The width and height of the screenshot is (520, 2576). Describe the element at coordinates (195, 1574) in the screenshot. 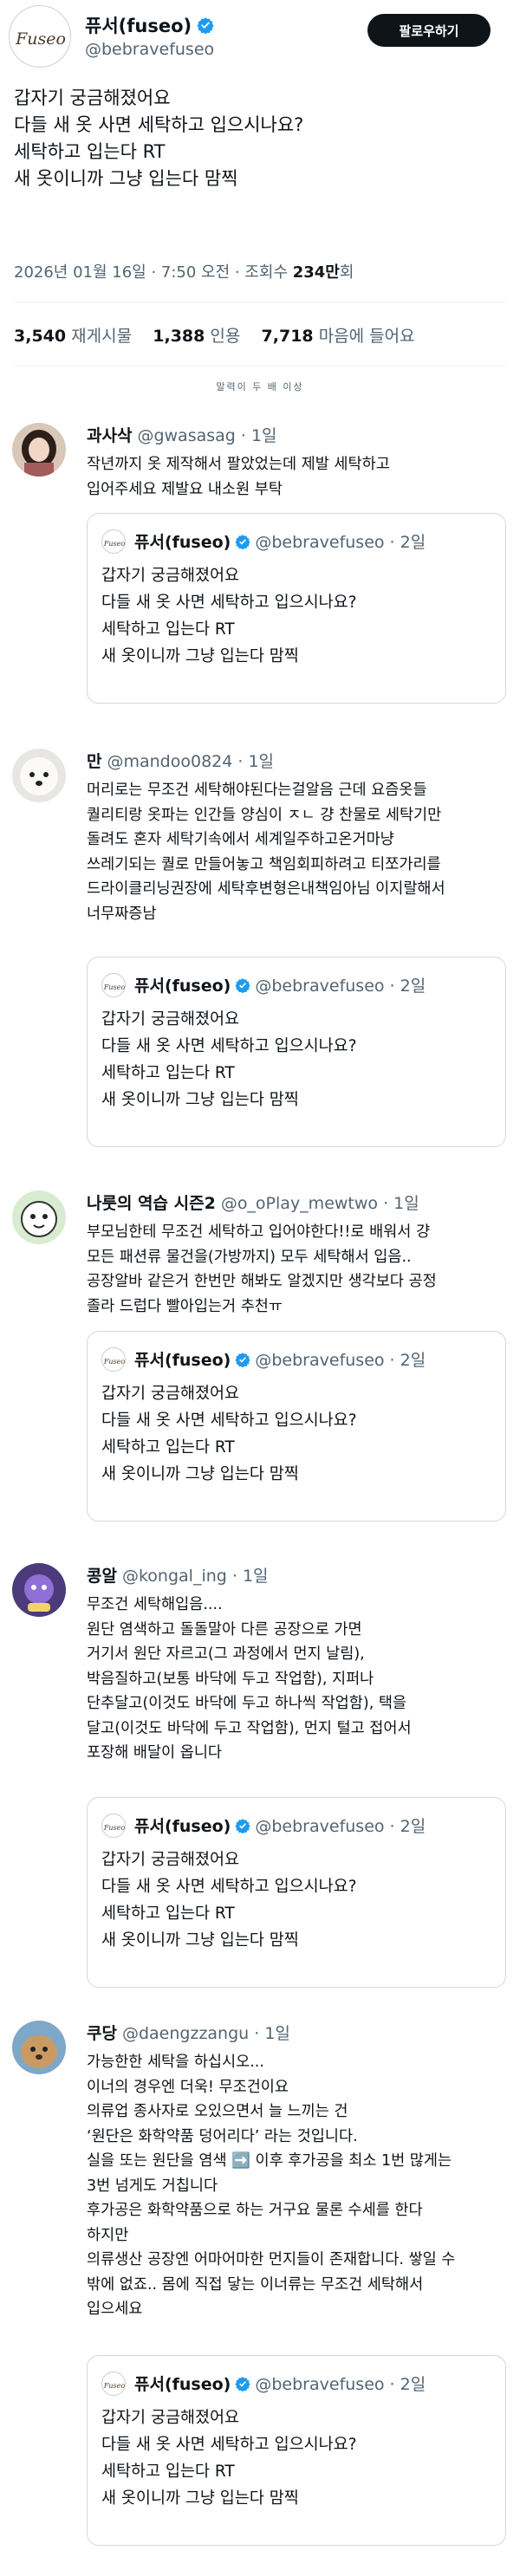

I see `reply-author-handle: @kongal_ing · 1일` at that location.